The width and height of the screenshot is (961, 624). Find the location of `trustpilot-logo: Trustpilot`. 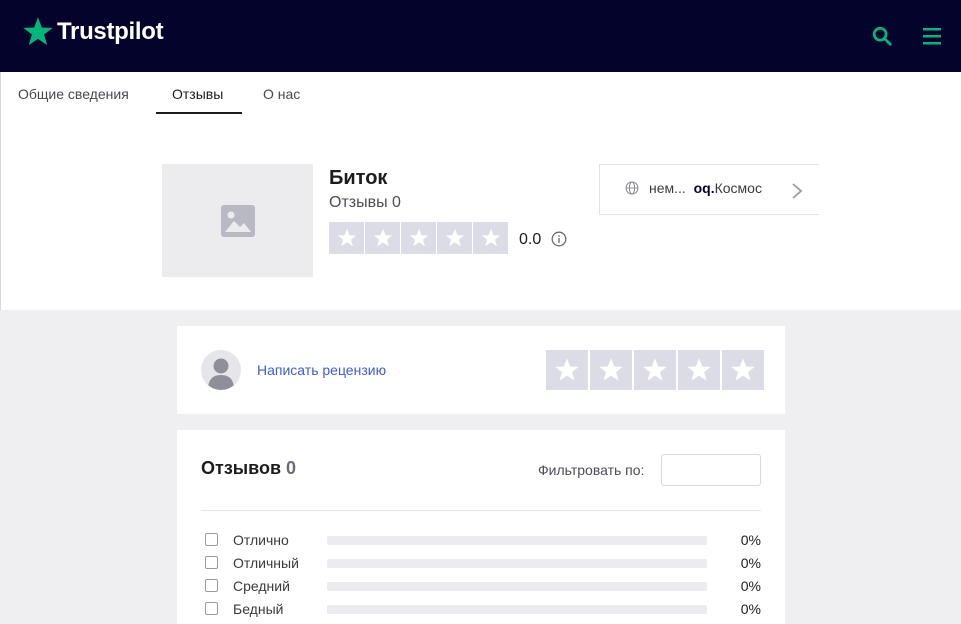

trustpilot-logo: Trustpilot is located at coordinates (93, 32).